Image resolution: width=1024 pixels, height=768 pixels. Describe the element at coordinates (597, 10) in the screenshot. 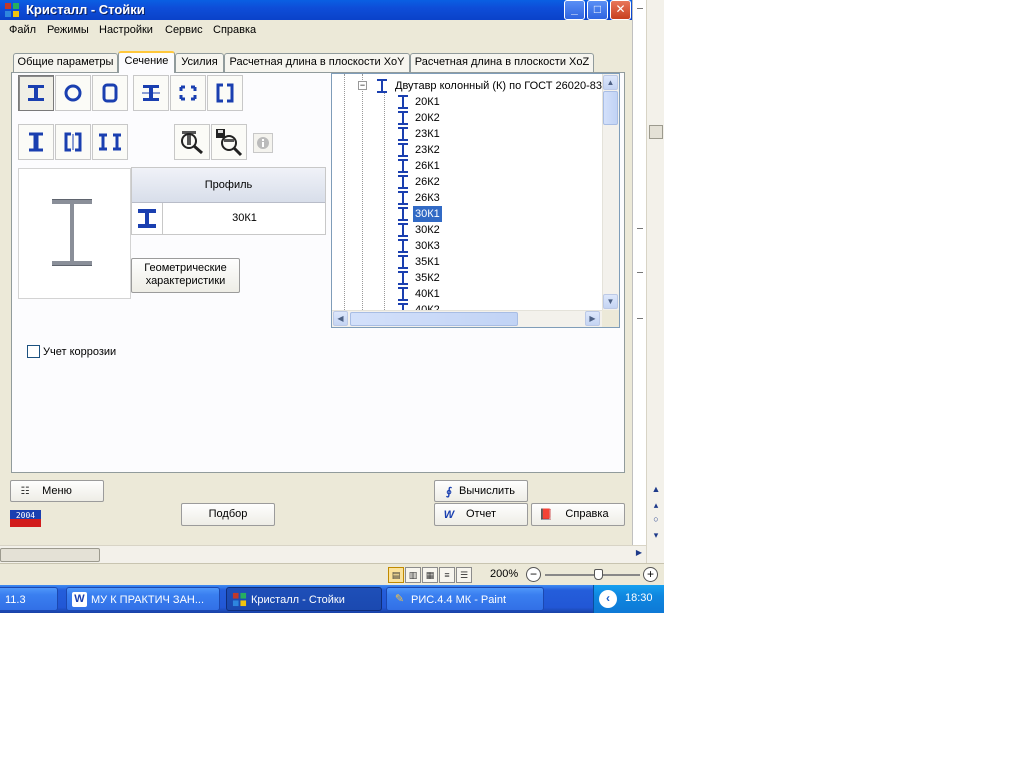

I see `maximize-icon: □` at that location.